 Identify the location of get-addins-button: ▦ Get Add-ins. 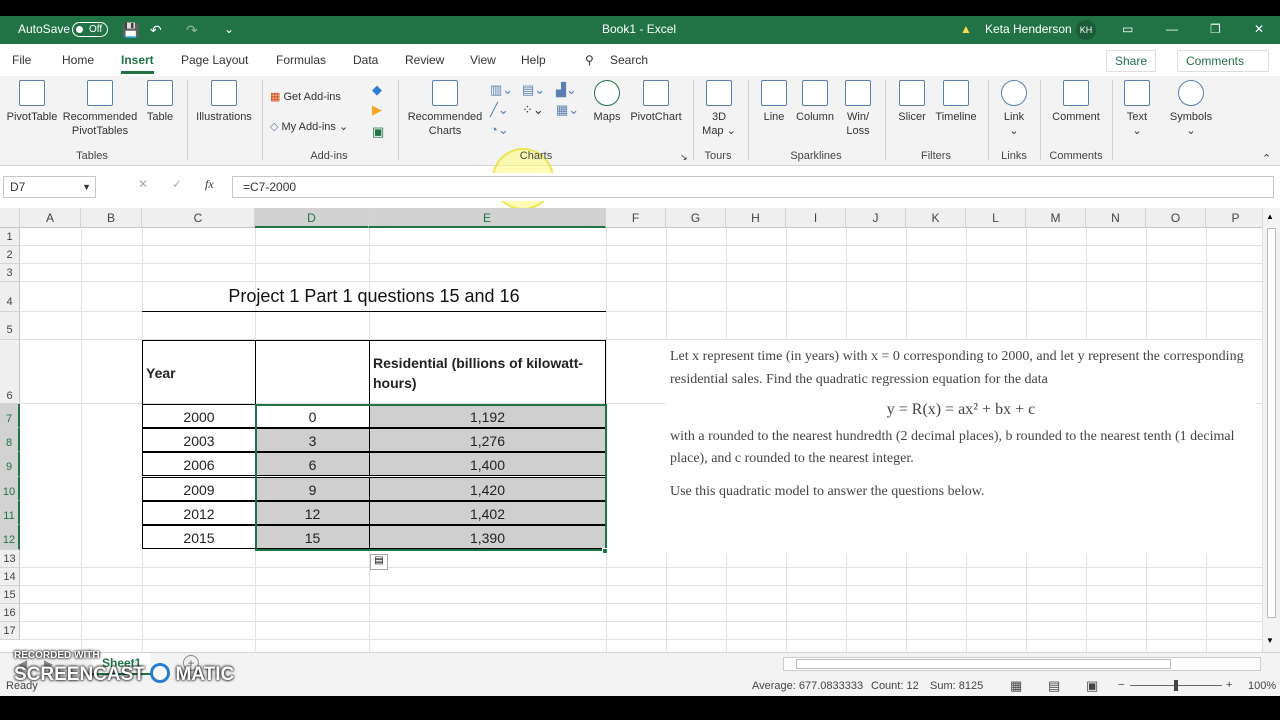
(305, 96).